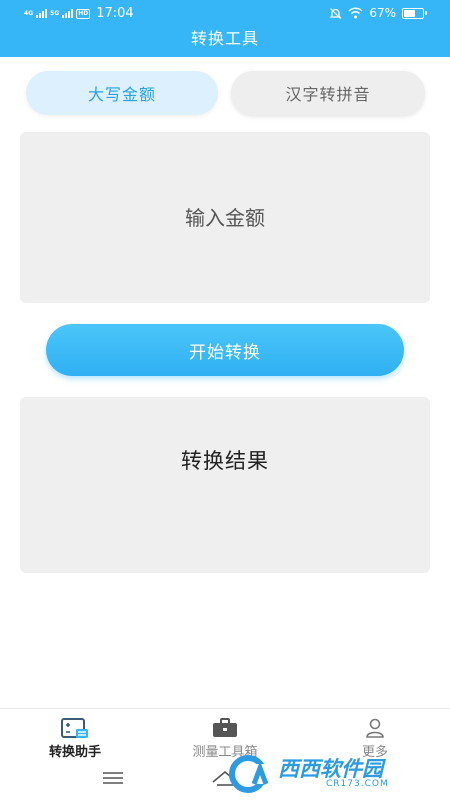 This screenshot has height=800, width=450. What do you see at coordinates (375, 728) in the screenshot?
I see `person-icon` at bounding box center [375, 728].